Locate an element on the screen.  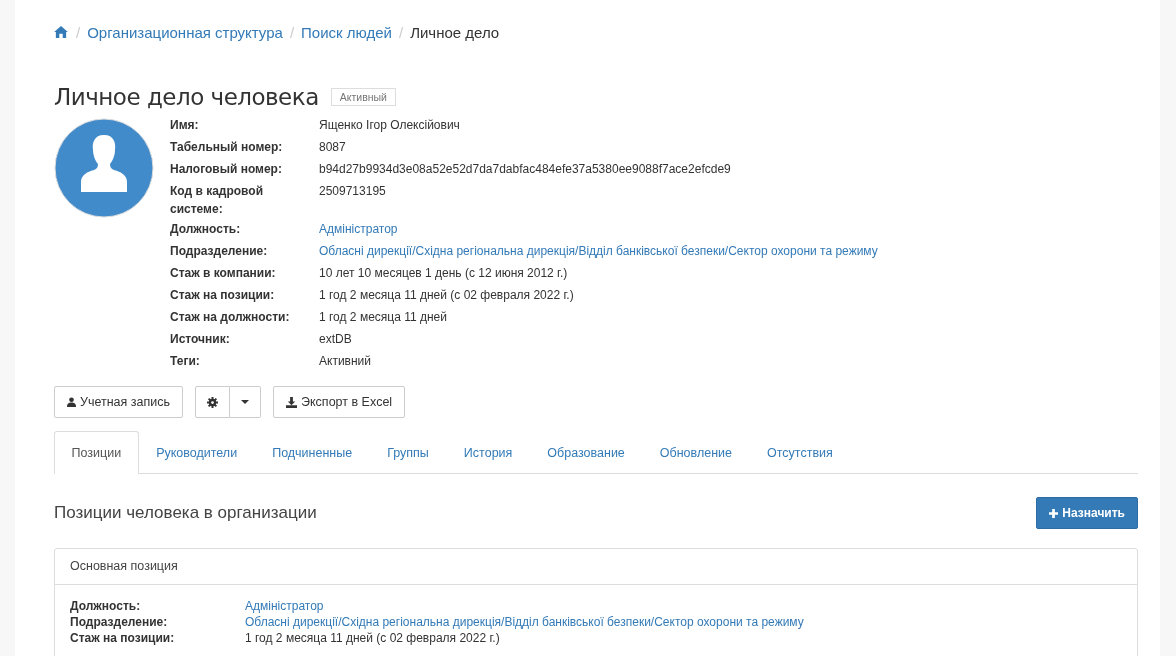
settings-icon is located at coordinates (212, 402).